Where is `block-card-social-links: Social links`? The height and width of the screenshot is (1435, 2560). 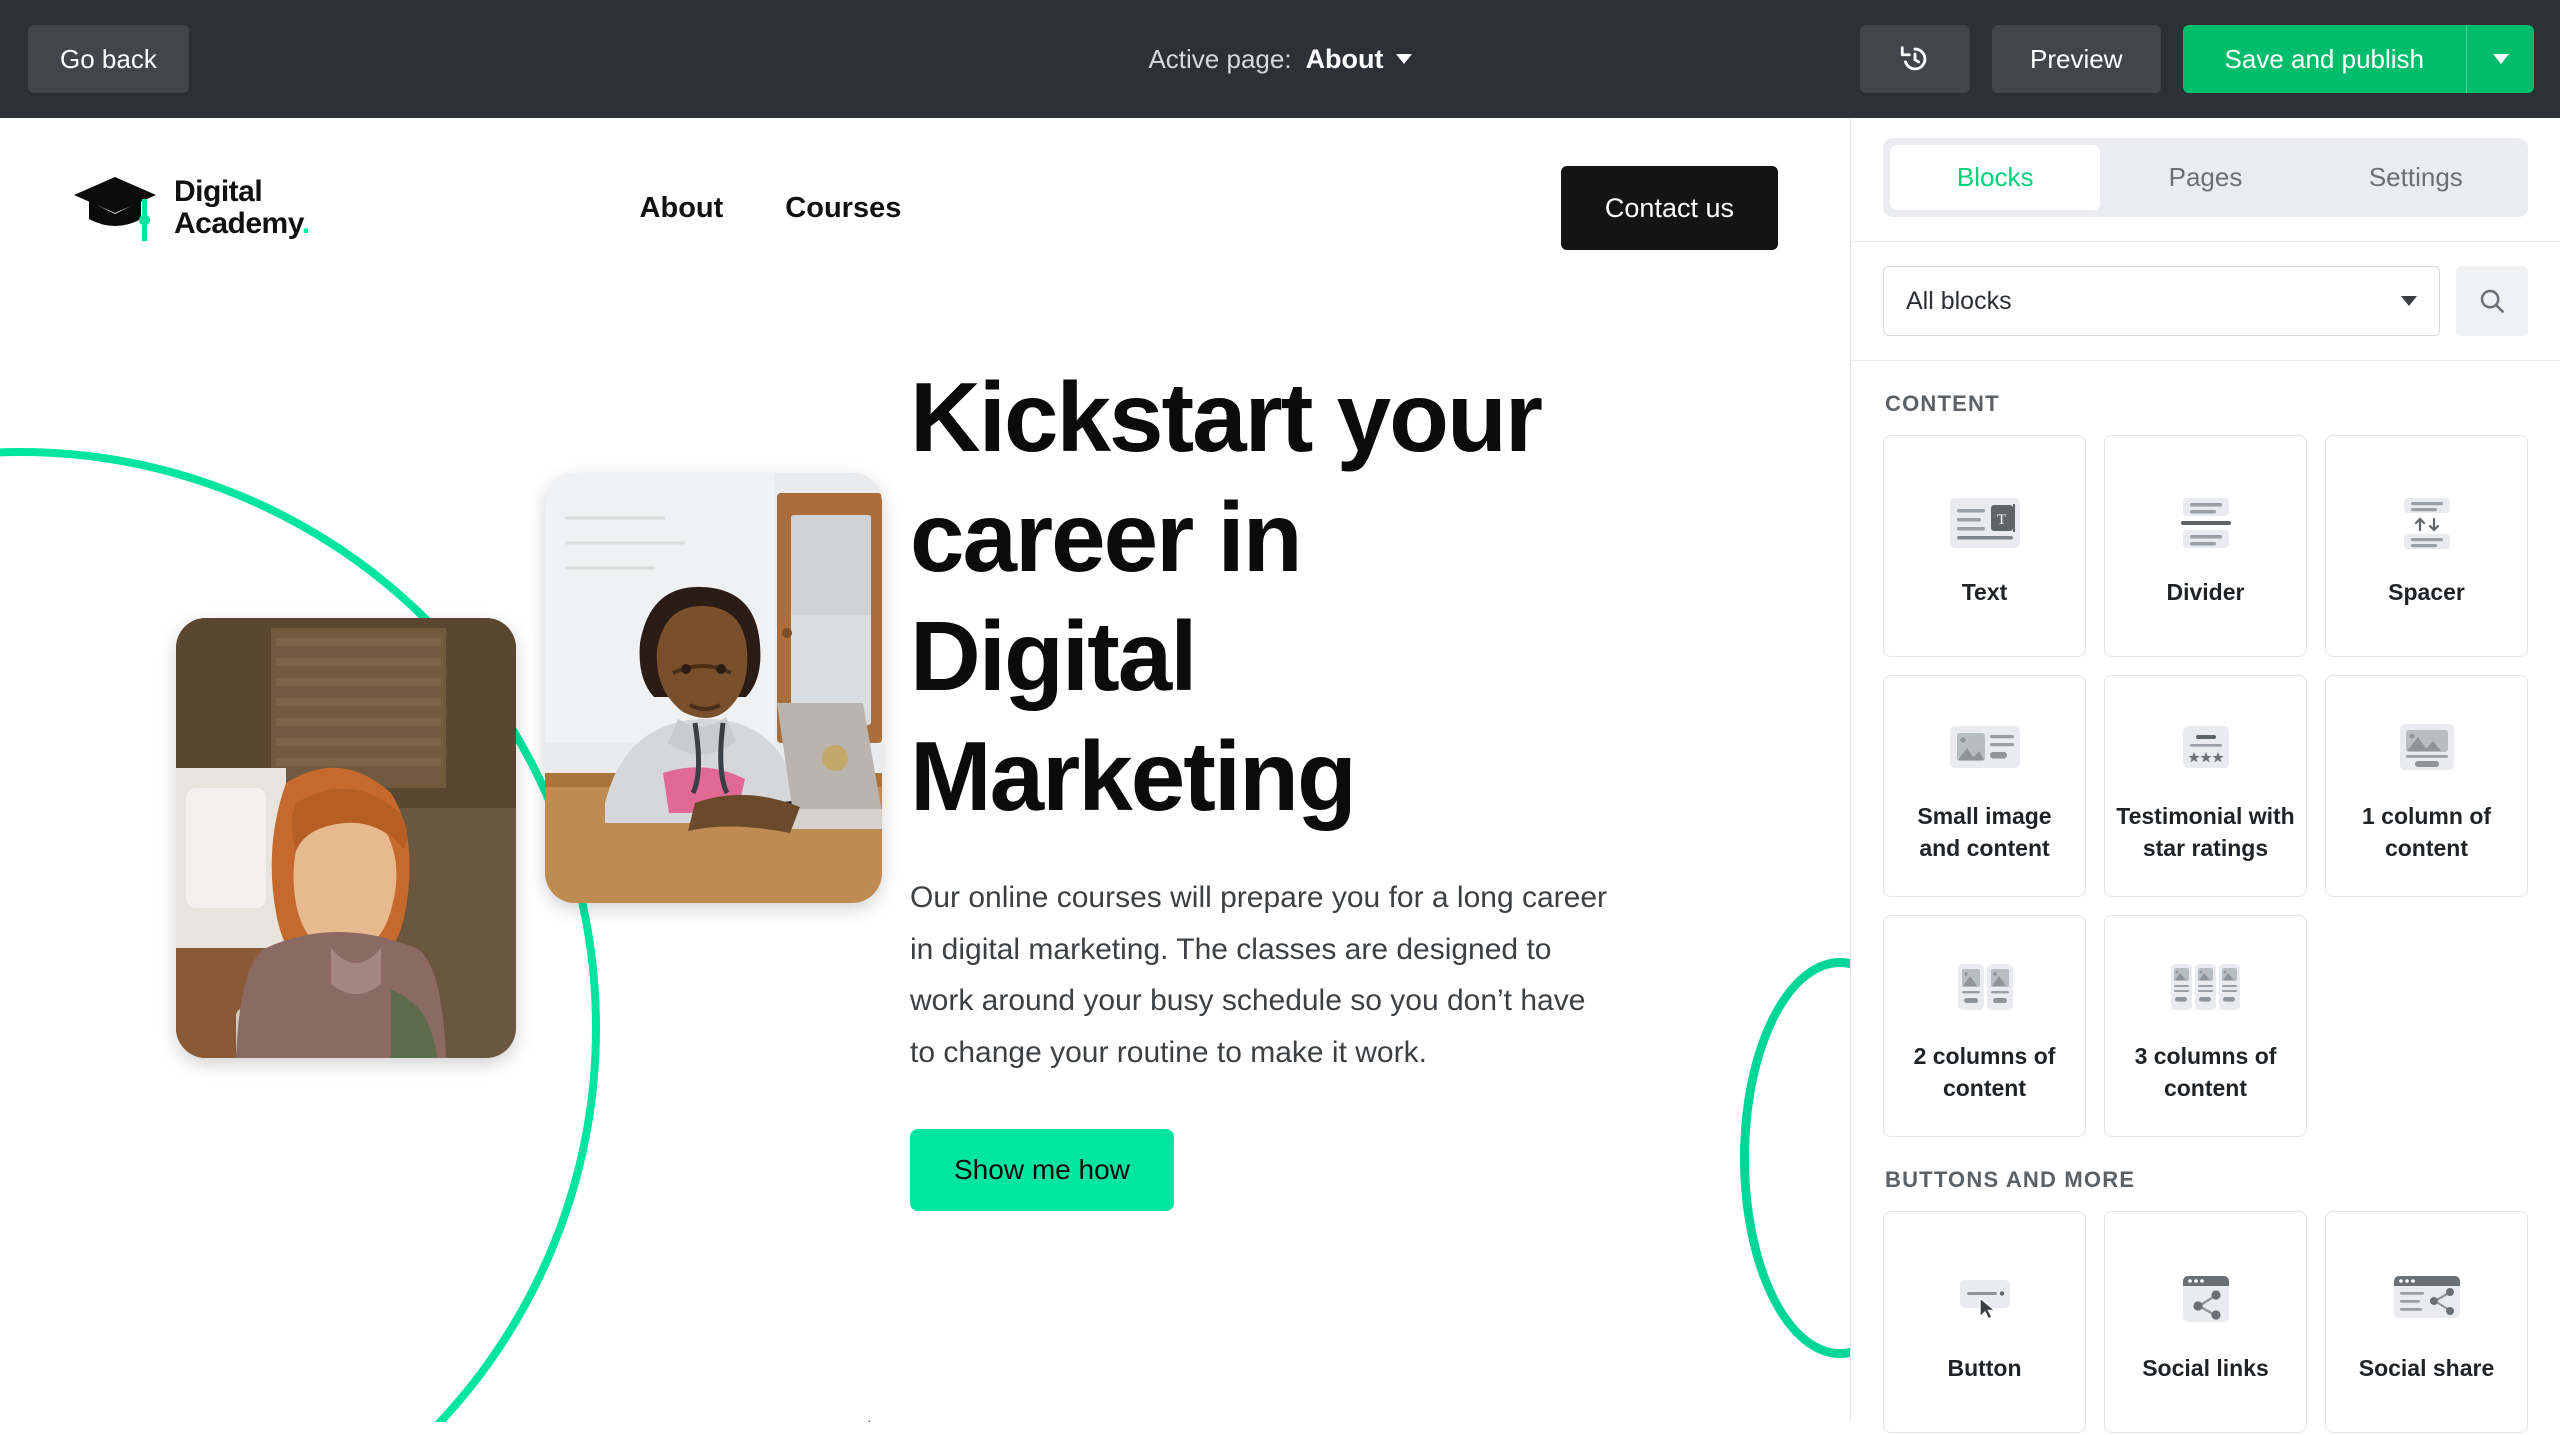 block-card-social-links: Social links is located at coordinates (2205, 1322).